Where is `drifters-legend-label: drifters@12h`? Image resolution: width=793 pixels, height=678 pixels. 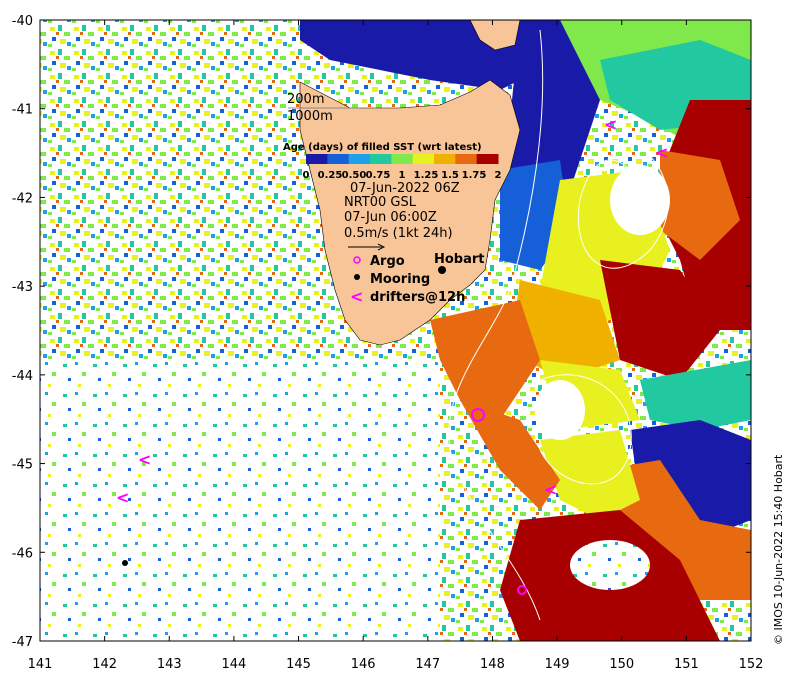
drifters-legend-label: drifters@12h is located at coordinates (417, 297).